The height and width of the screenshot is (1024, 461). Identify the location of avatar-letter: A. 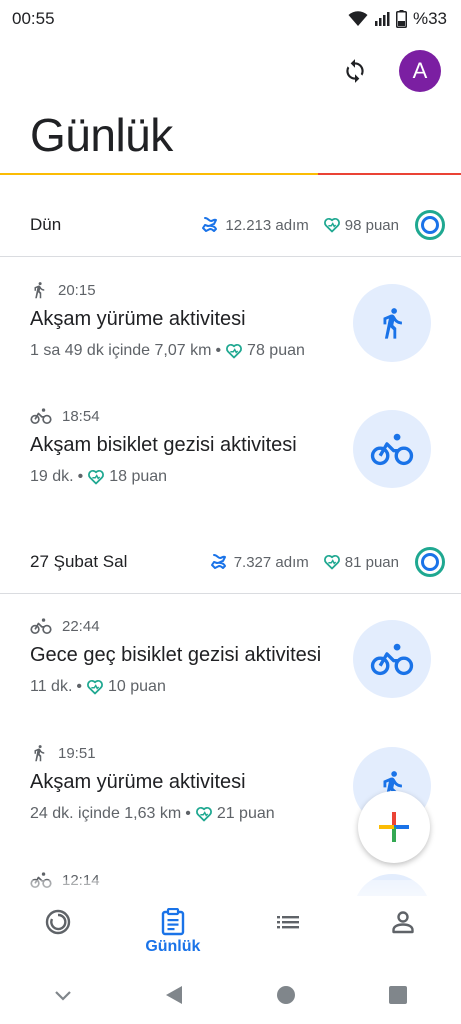
(420, 70).